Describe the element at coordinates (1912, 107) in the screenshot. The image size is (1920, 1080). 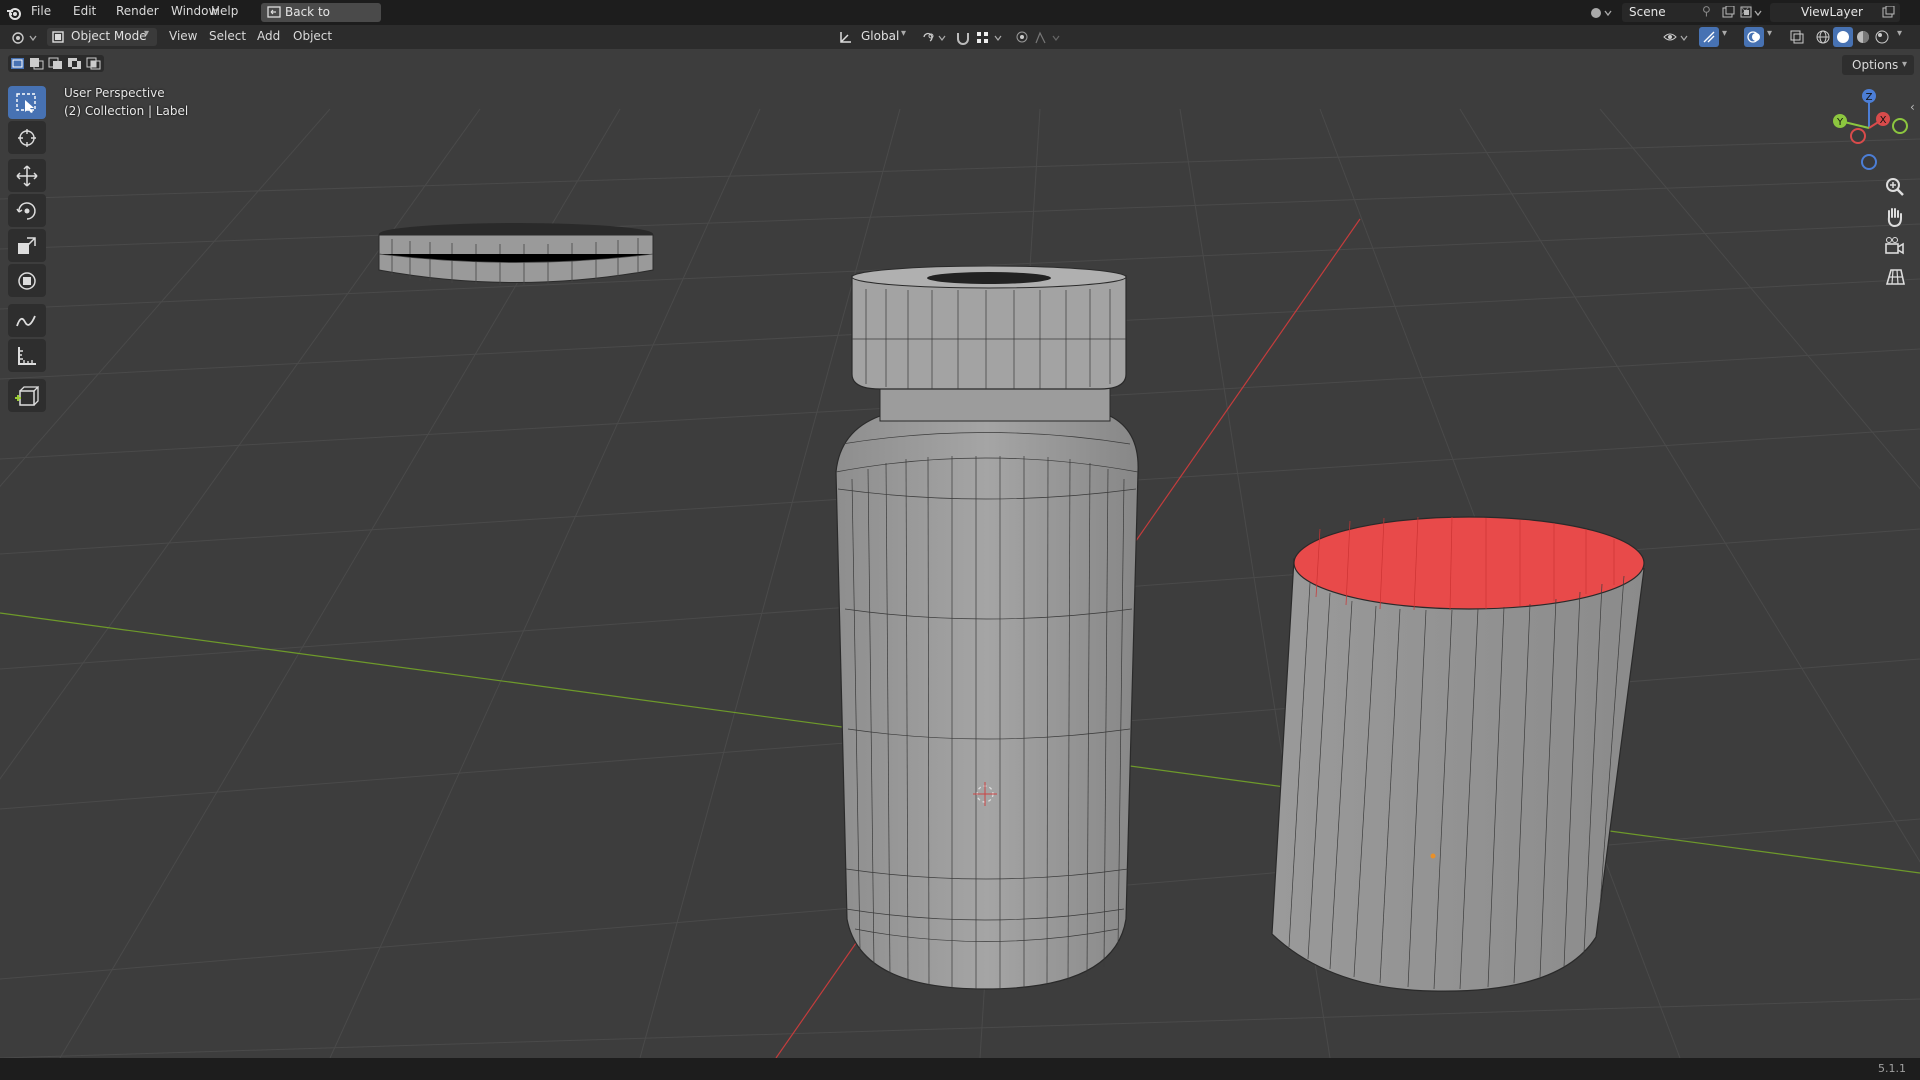
I see `sidebar-toggle-icon: ‹` at that location.